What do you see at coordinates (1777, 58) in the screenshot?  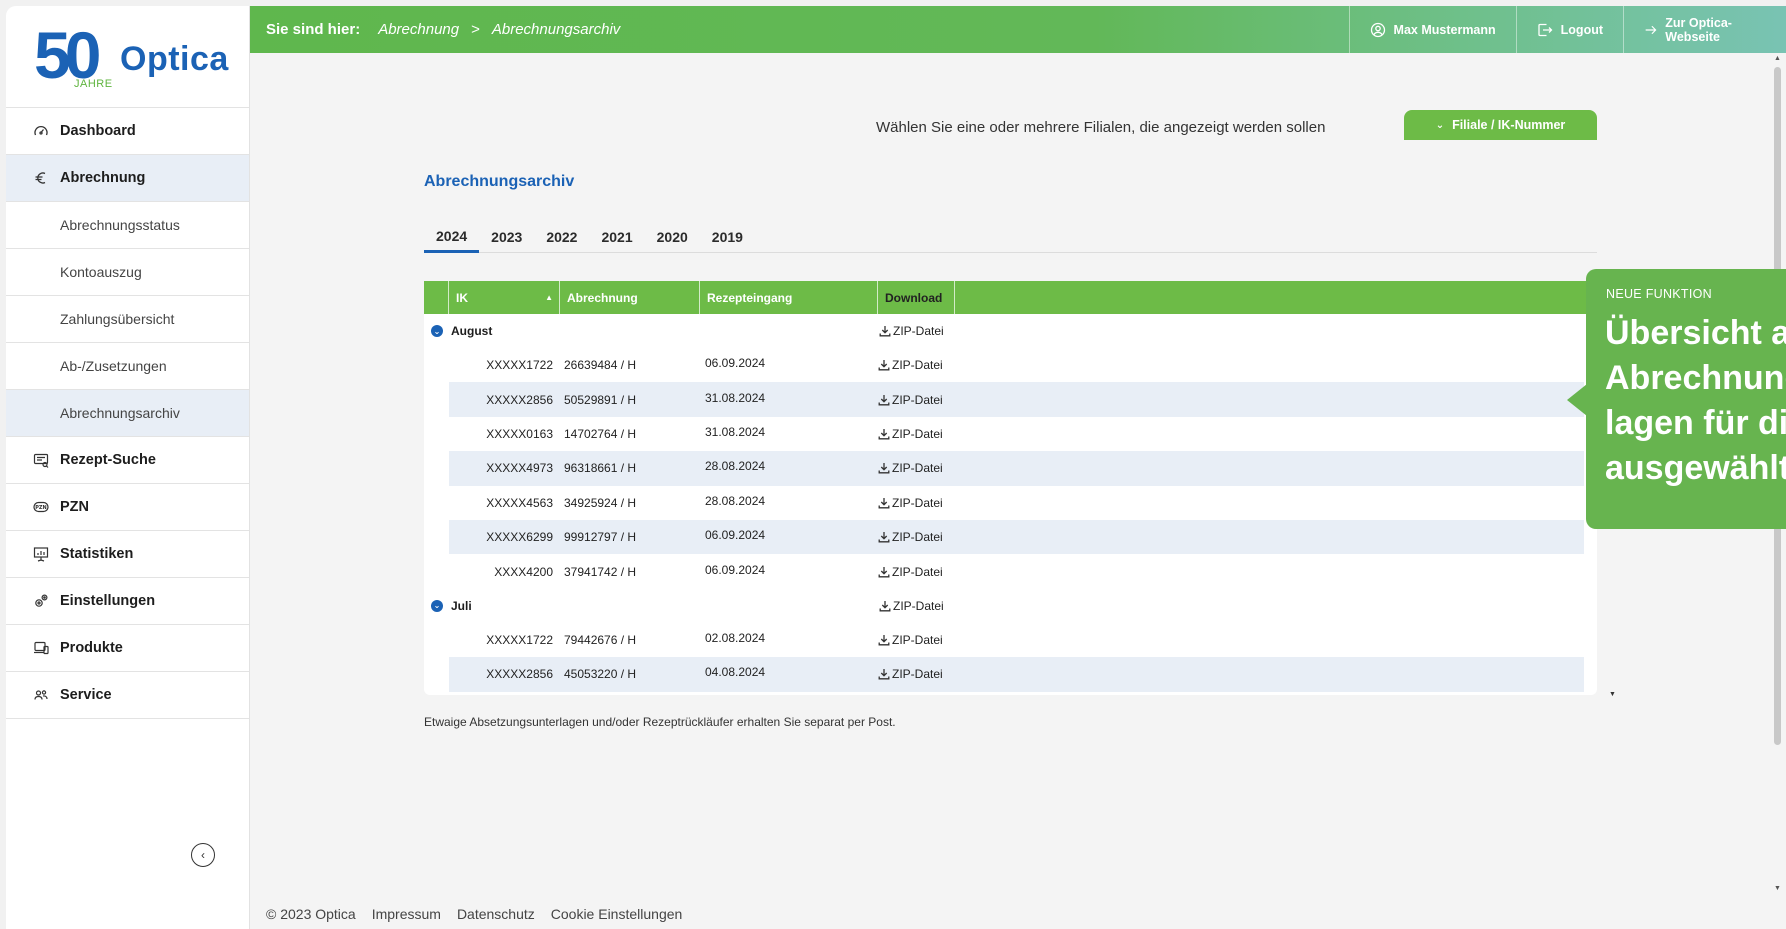 I see `scroll-up-arrow: ▲` at bounding box center [1777, 58].